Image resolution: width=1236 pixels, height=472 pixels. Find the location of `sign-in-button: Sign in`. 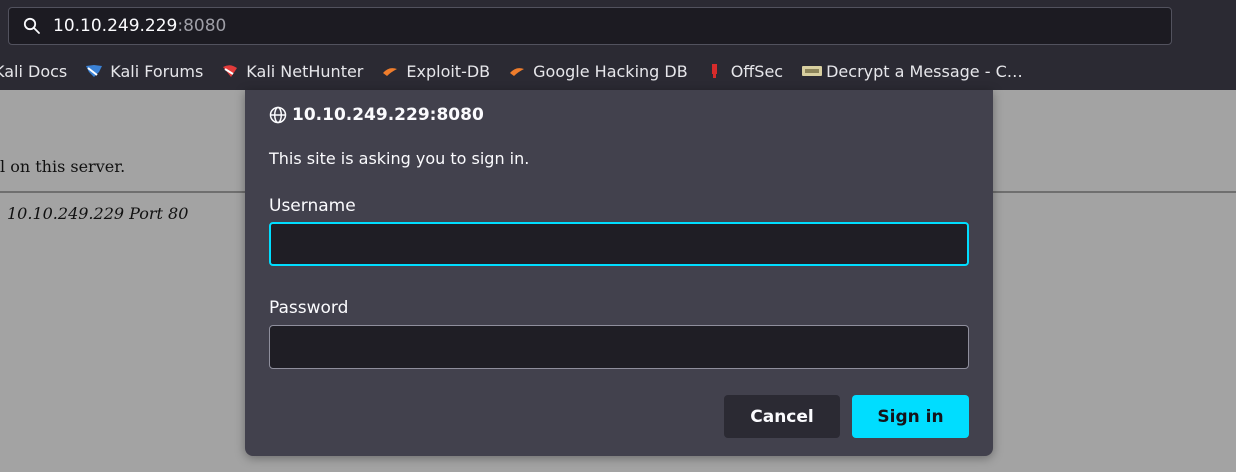

sign-in-button: Sign in is located at coordinates (910, 416).